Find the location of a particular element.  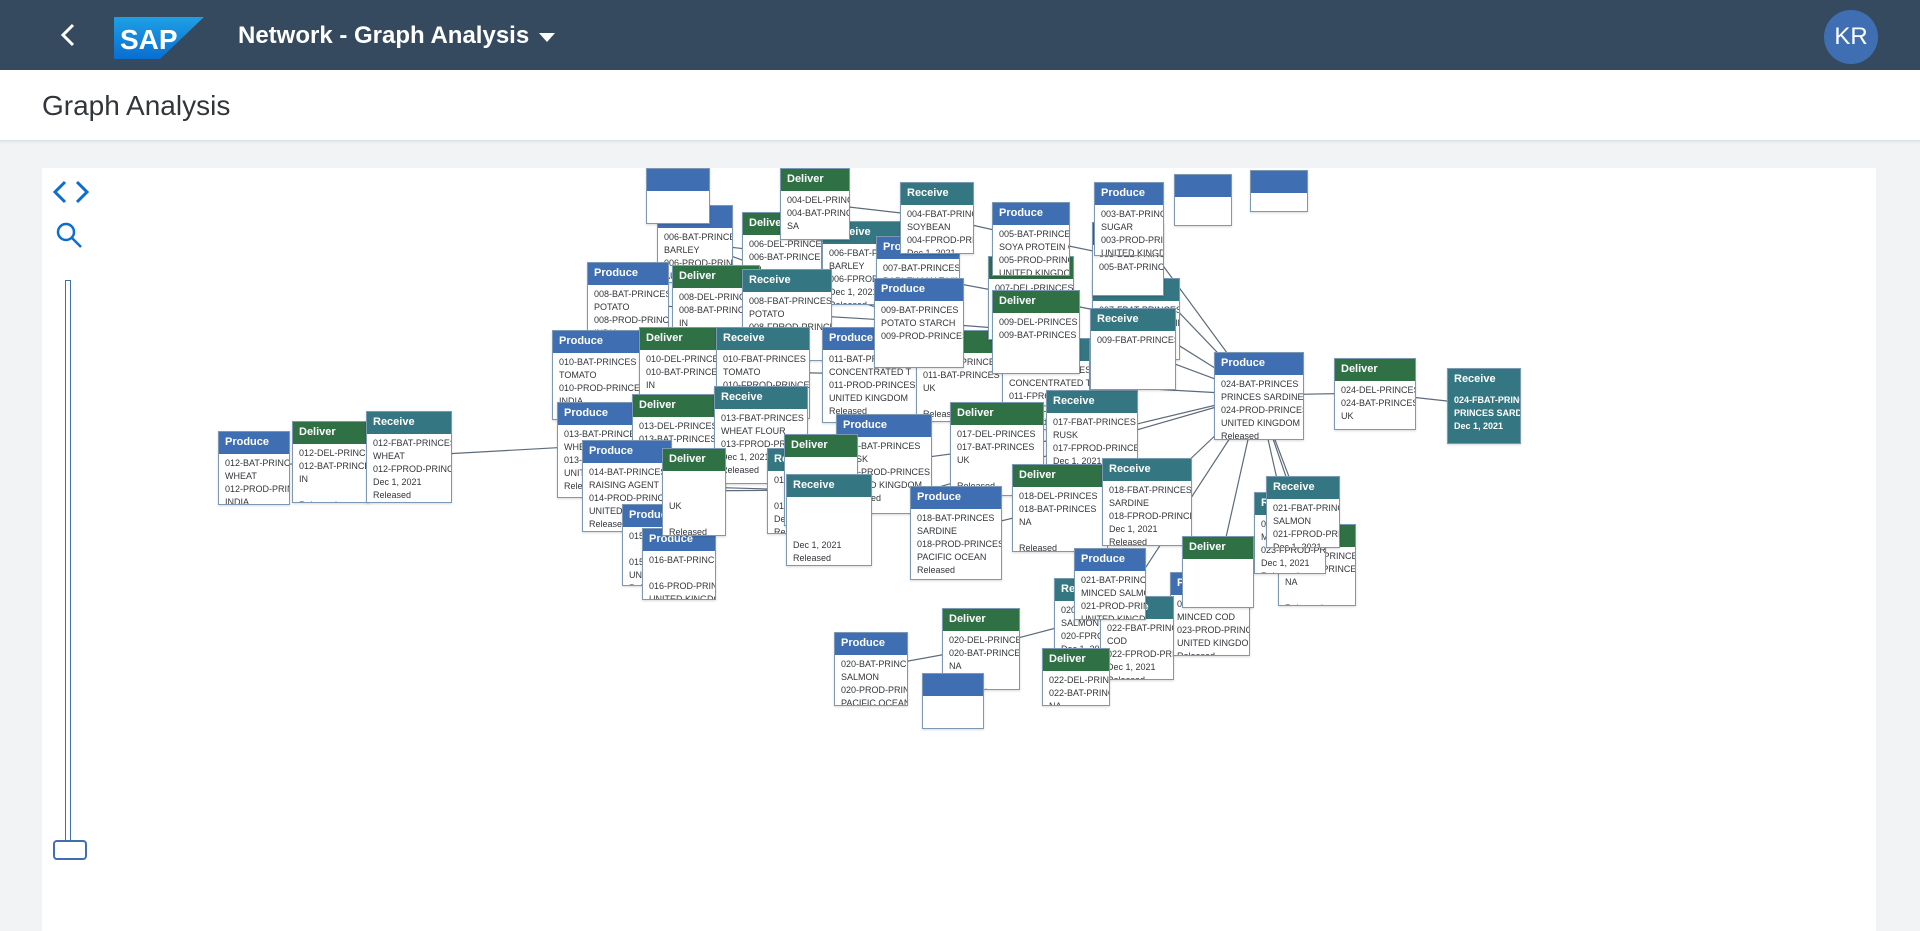

back-icon is located at coordinates (69, 35).